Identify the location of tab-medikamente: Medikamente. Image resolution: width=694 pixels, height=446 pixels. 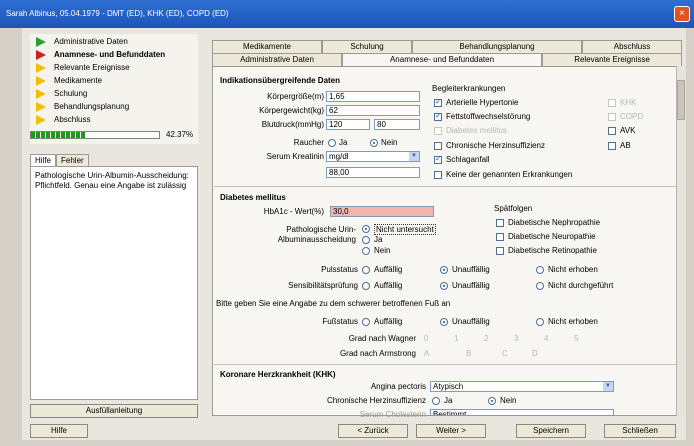
(267, 46).